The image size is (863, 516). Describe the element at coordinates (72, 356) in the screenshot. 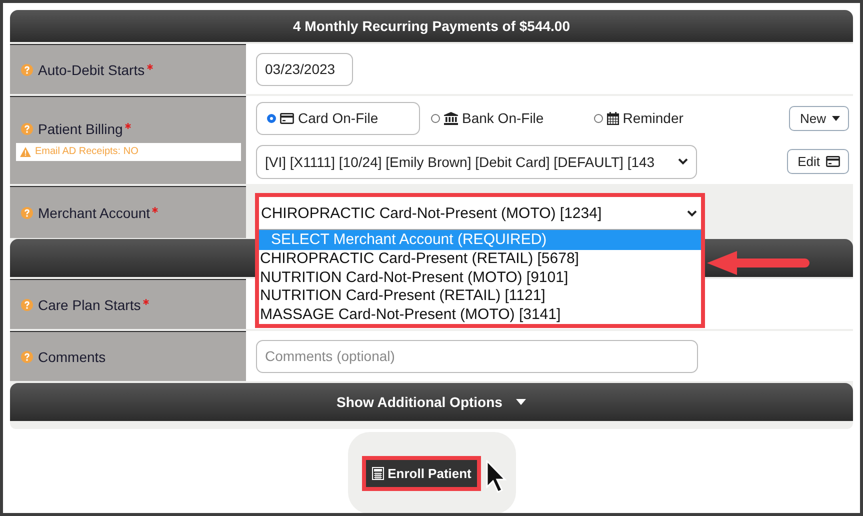

I see `field-label: Comments` at that location.